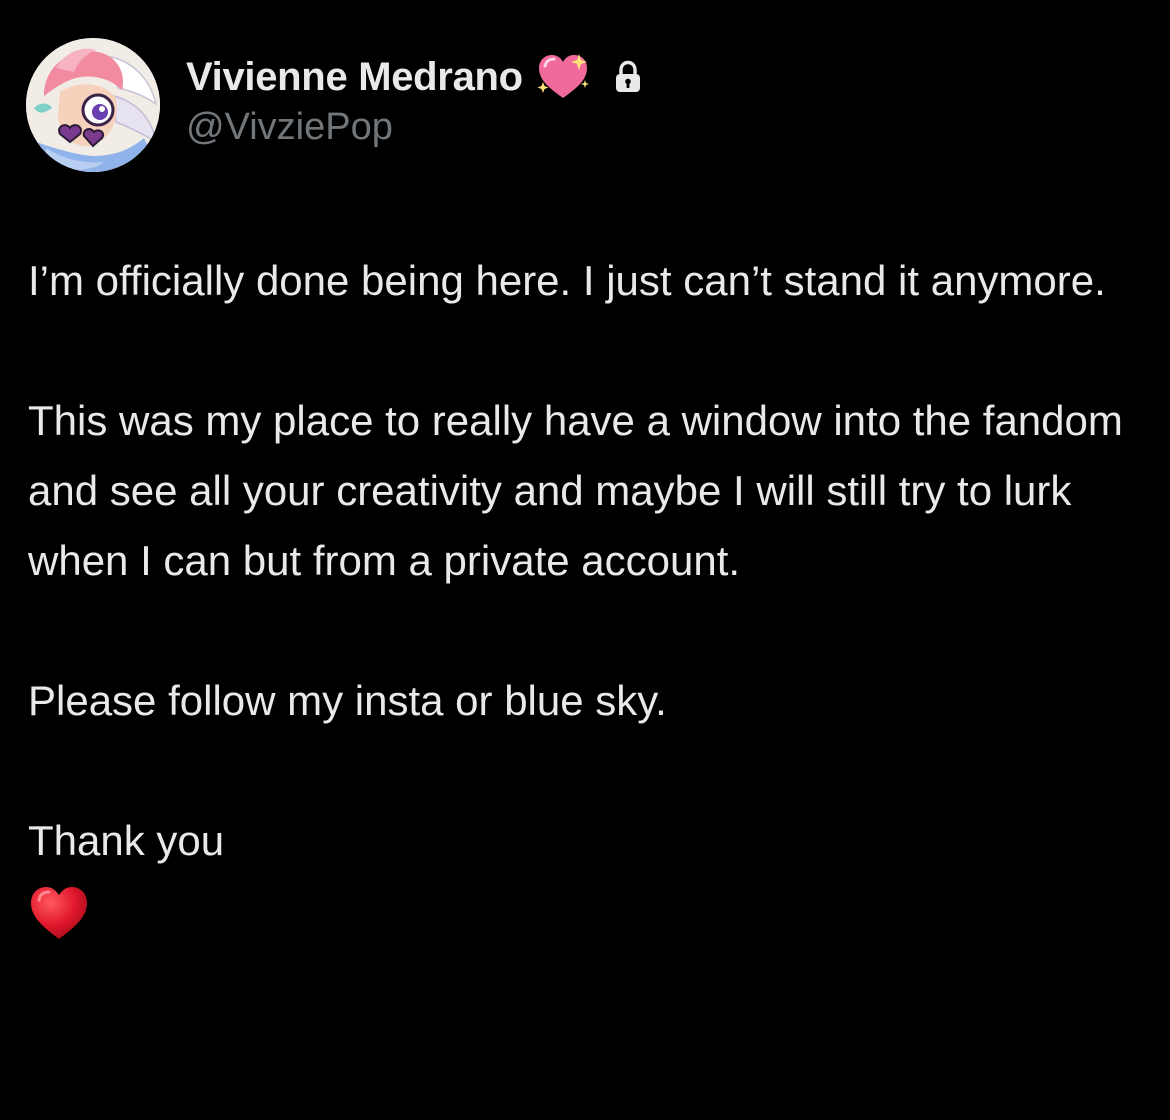  I want to click on post-paragraph-4: Thank you, so click(126, 840).